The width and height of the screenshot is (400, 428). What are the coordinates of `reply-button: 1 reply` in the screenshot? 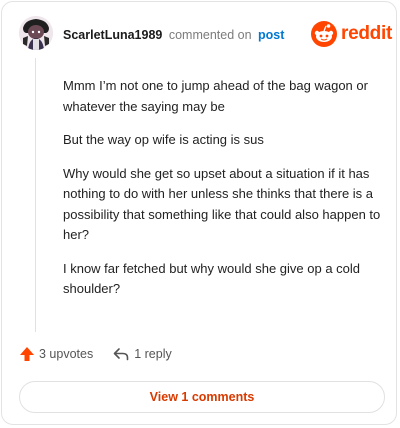 It's located at (142, 354).